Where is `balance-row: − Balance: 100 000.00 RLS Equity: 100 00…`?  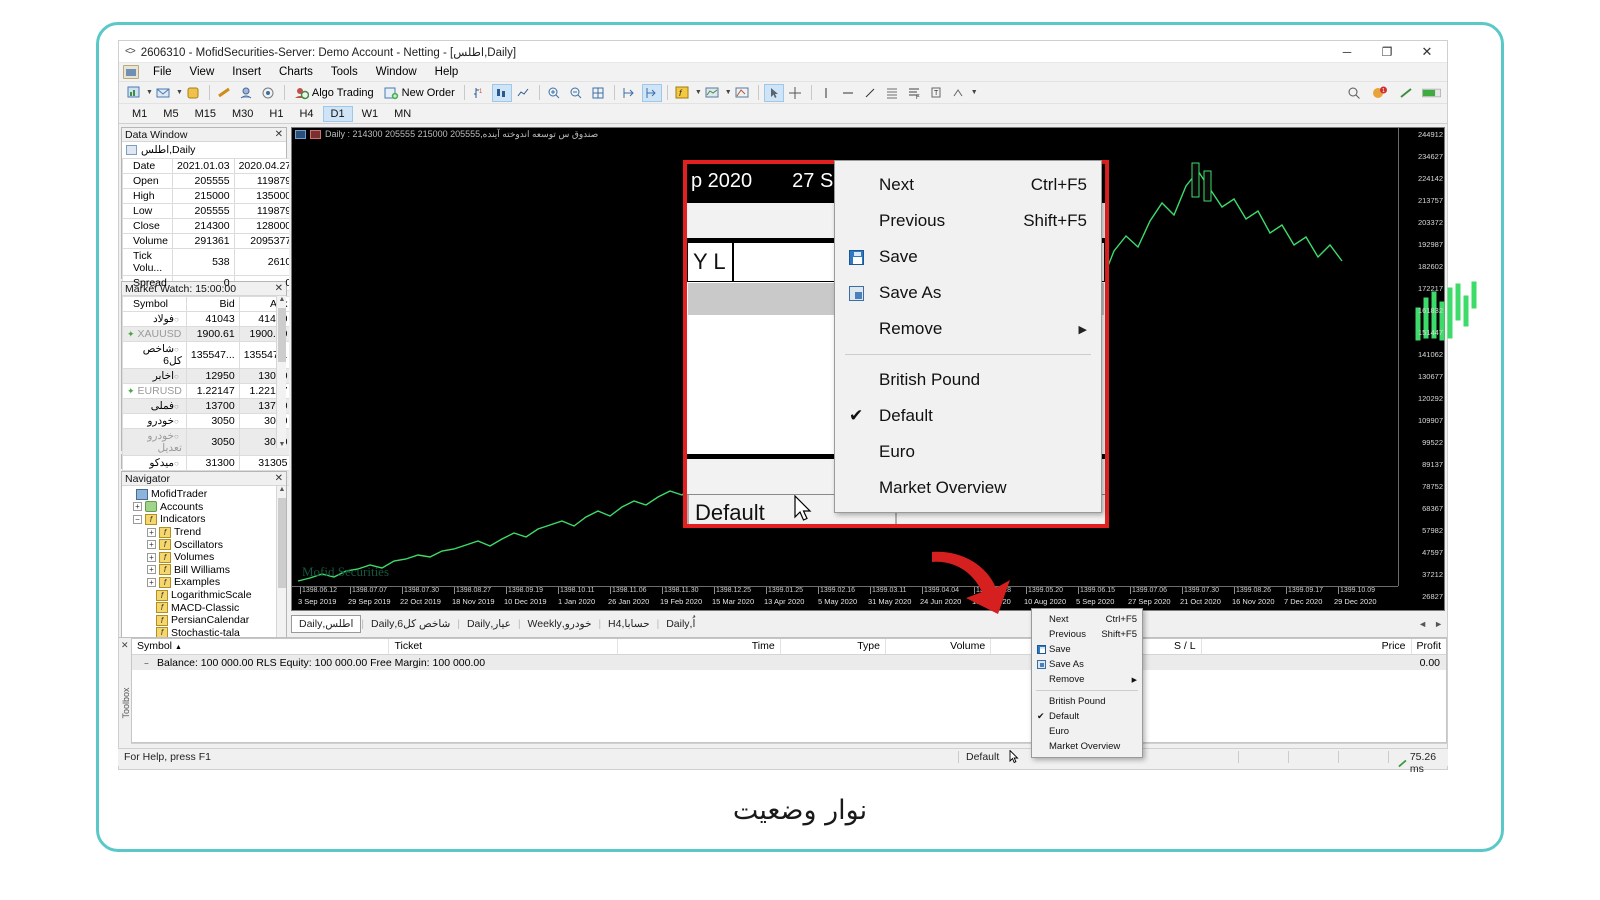
balance-row: − Balance: 100 000.00 RLS Equity: 100 00… is located at coordinates (789, 662).